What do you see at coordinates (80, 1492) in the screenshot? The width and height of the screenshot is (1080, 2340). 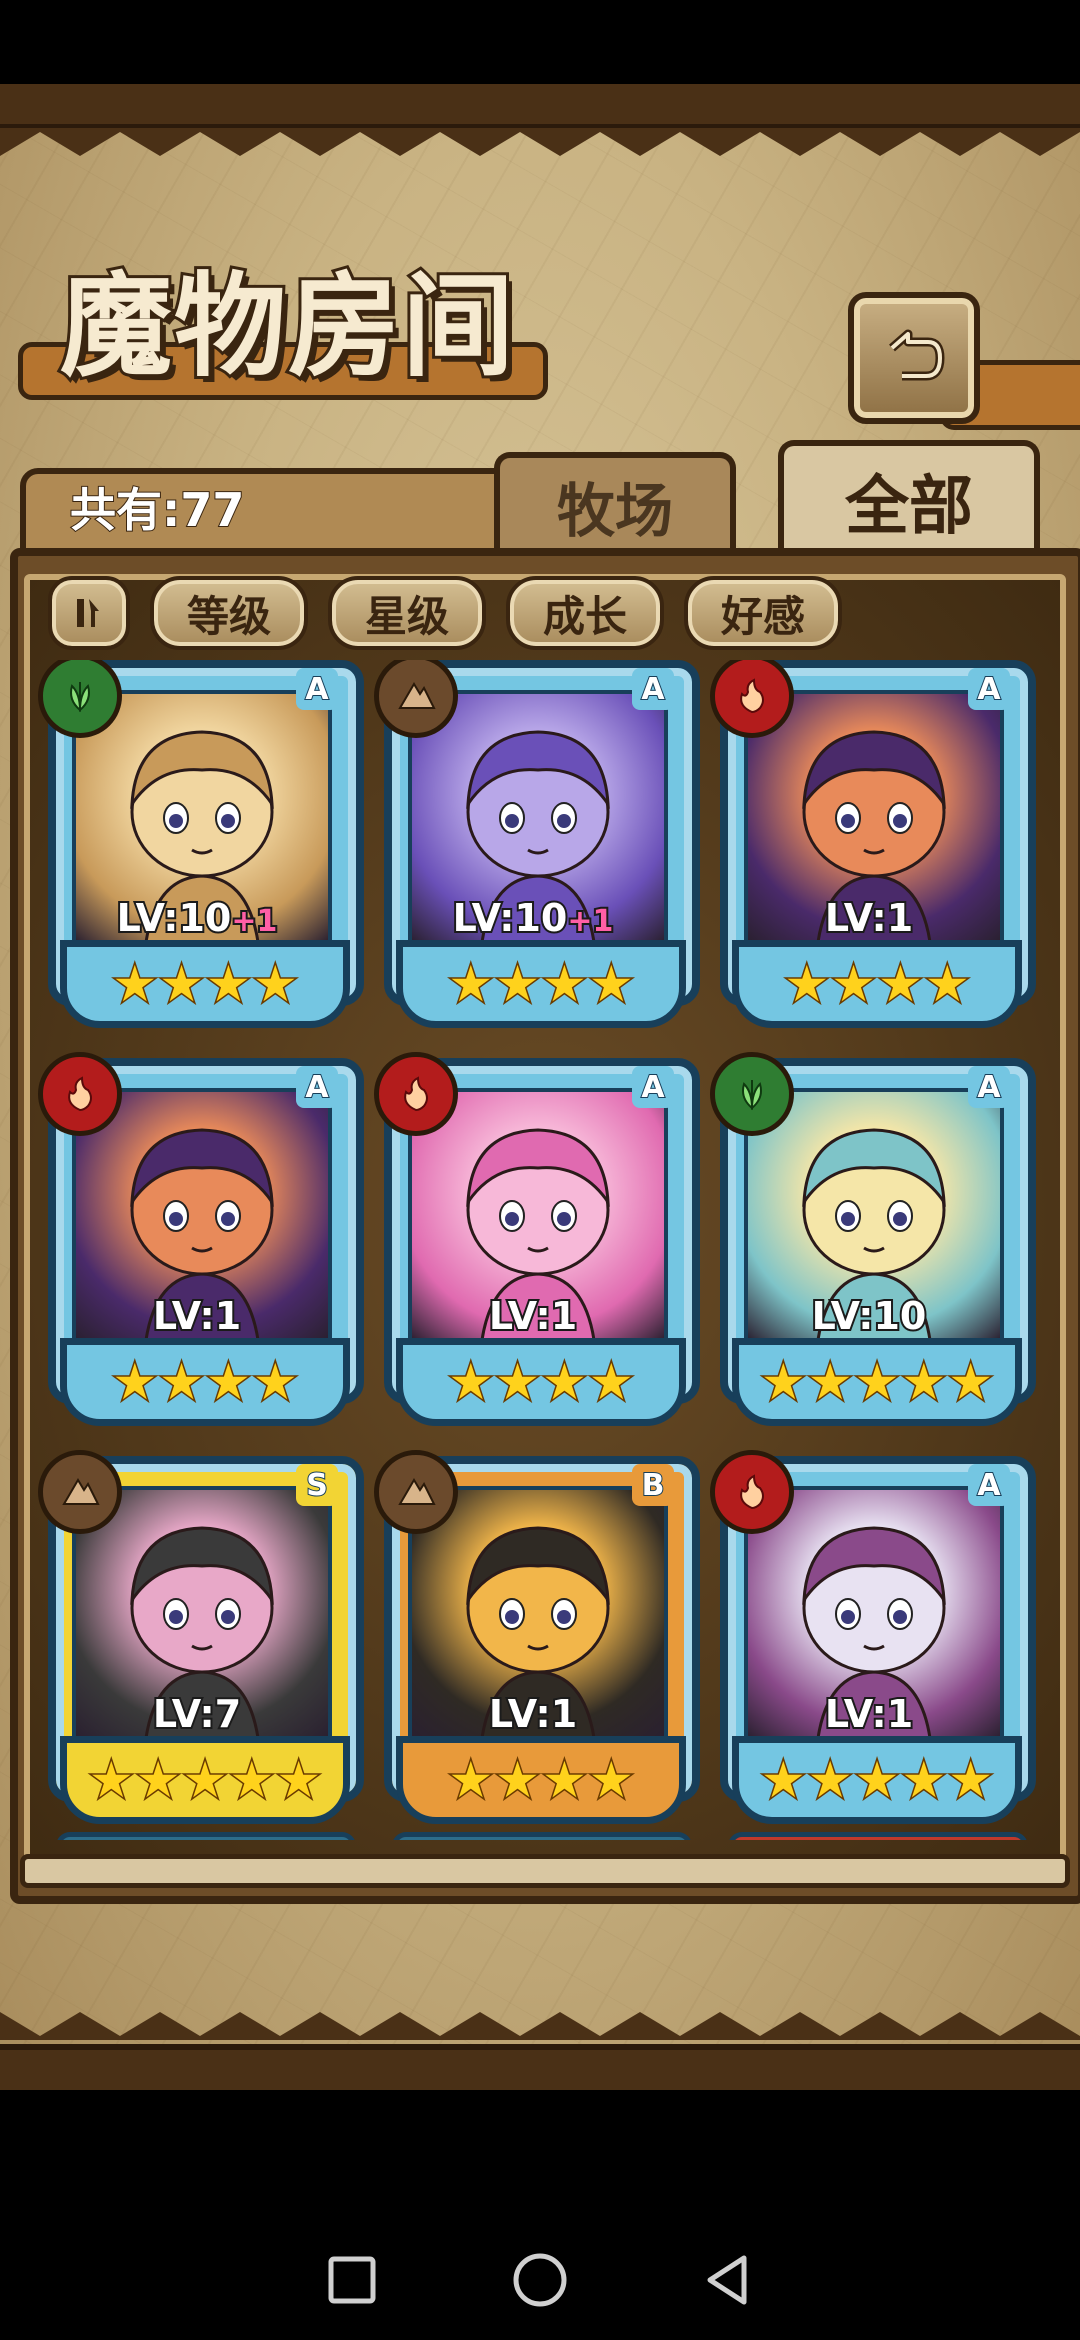 I see `earth-element-icon` at bounding box center [80, 1492].